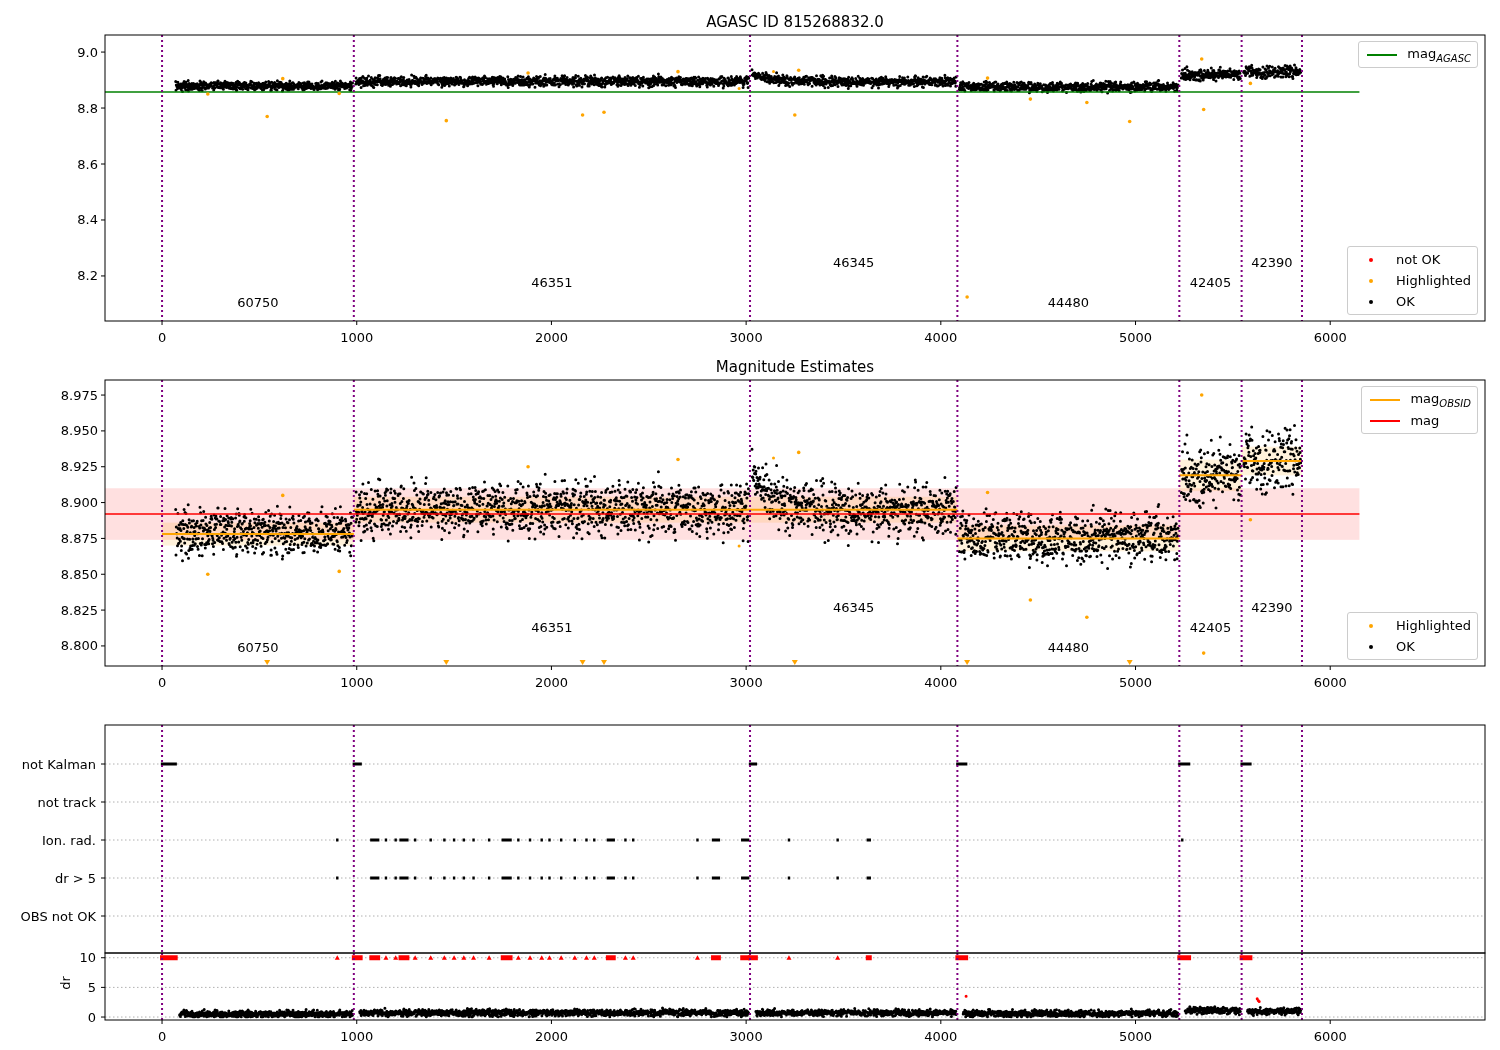 Image resolution: width=1500 pixels, height=1050 pixels. I want to click on tick-label: 8.825, so click(79, 610).